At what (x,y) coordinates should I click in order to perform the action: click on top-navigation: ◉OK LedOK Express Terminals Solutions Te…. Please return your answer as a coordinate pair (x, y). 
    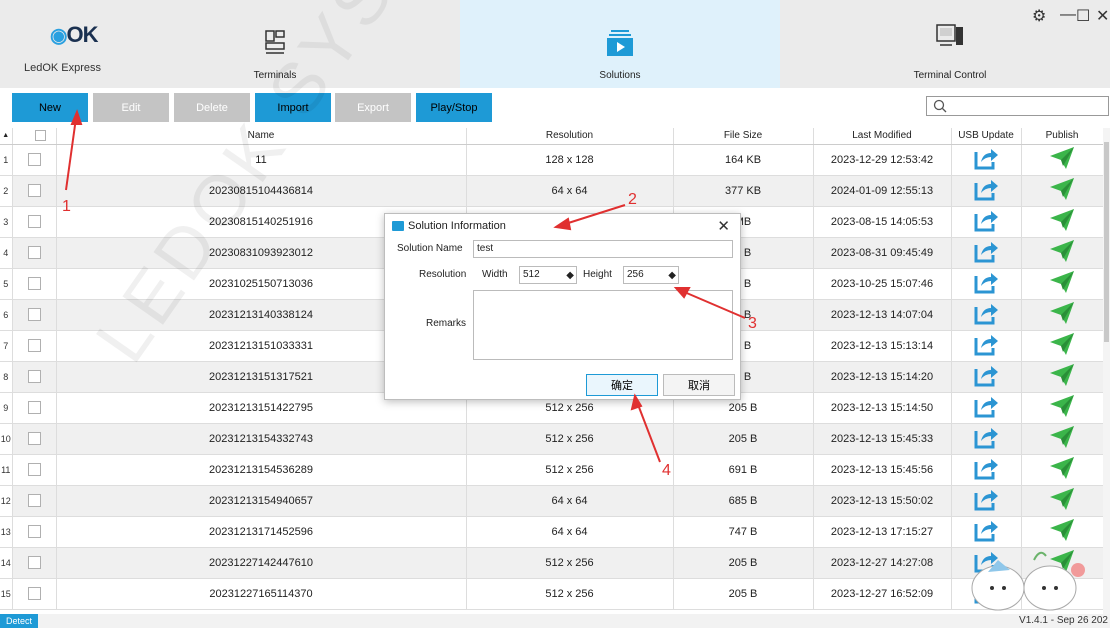
    Looking at the image, I should click on (555, 44).